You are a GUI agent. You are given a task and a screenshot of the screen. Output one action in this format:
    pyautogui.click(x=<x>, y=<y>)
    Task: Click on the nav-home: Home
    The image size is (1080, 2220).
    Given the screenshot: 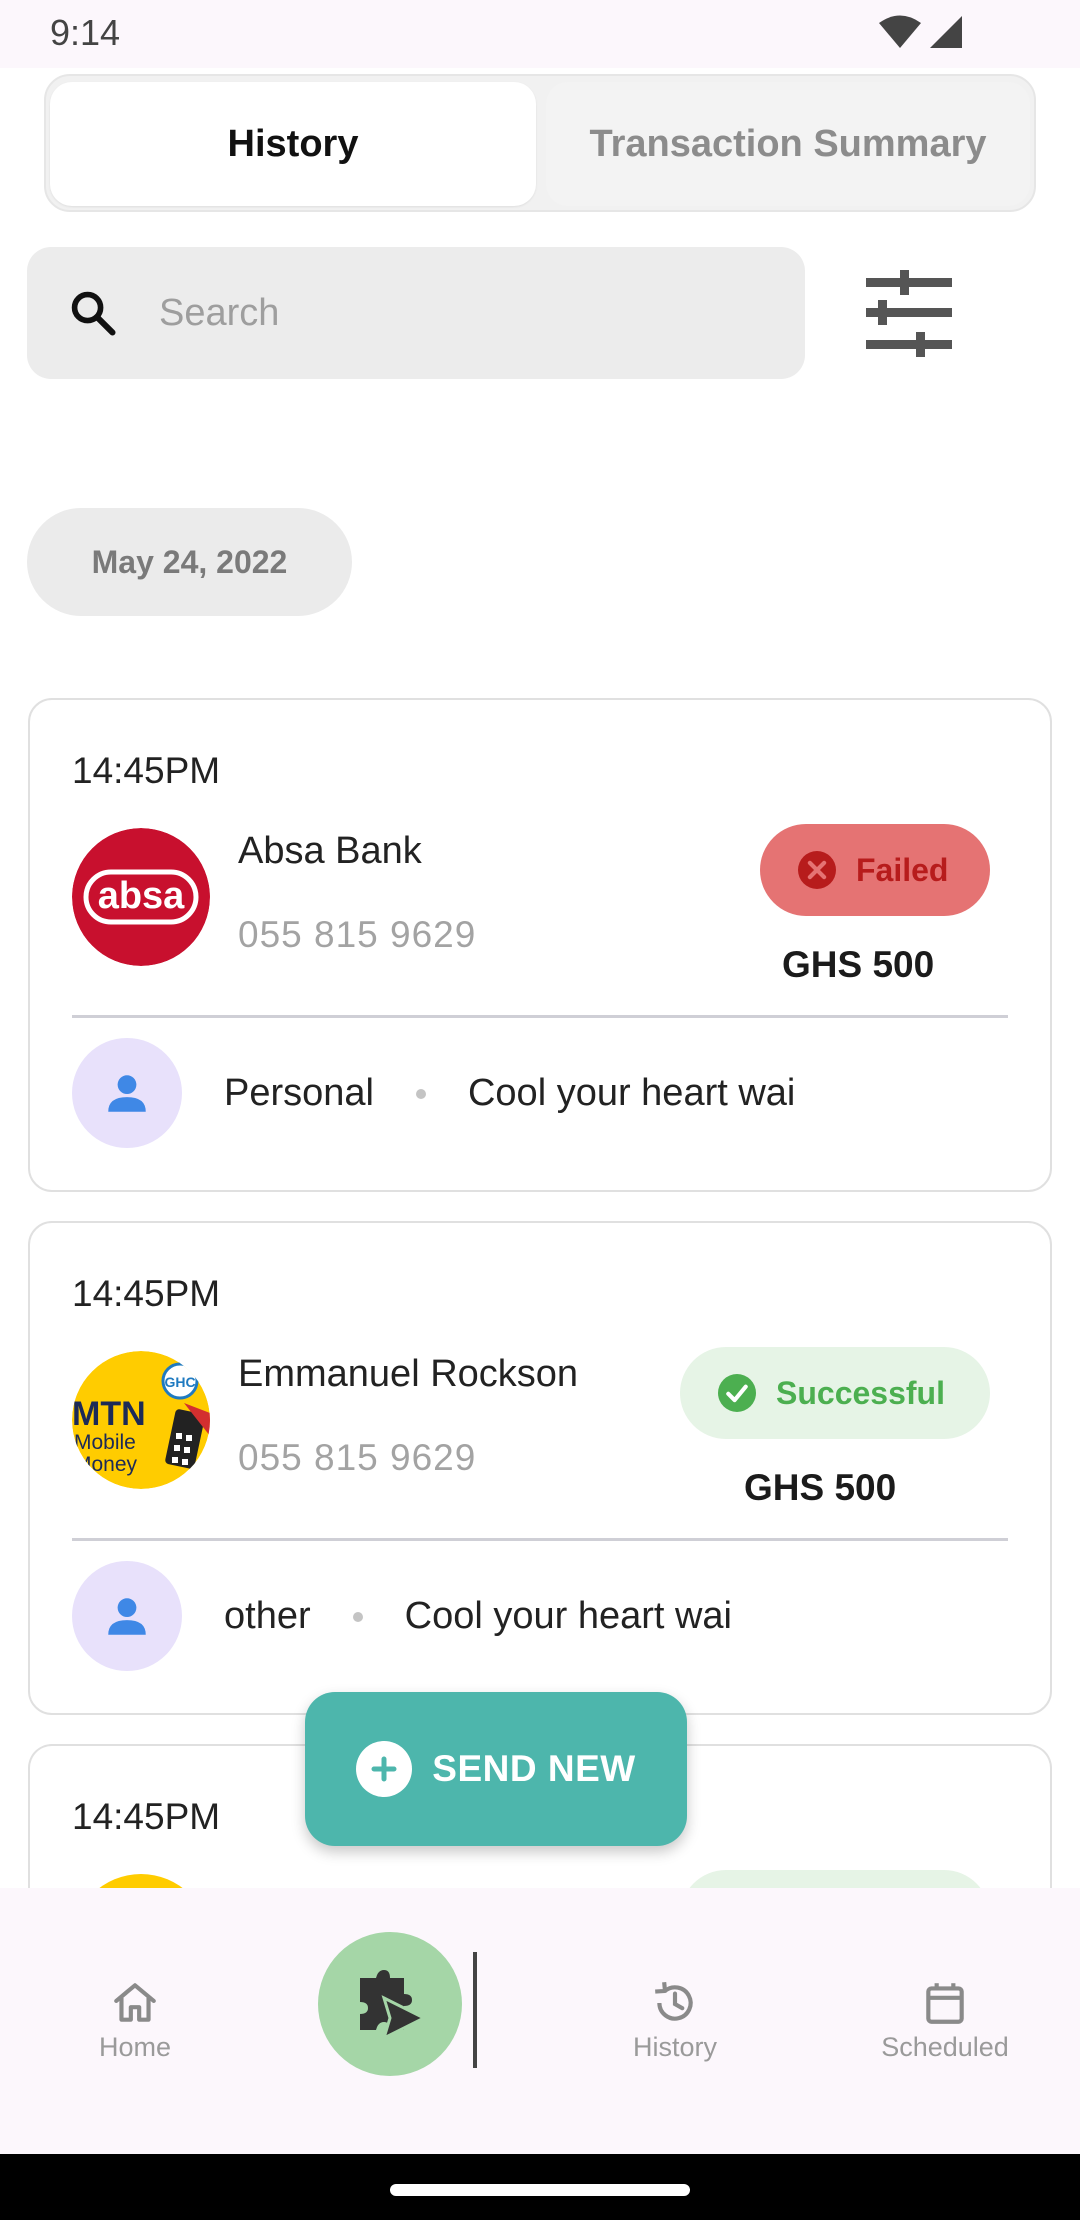 What is the action you would take?
    pyautogui.click(x=135, y=2020)
    